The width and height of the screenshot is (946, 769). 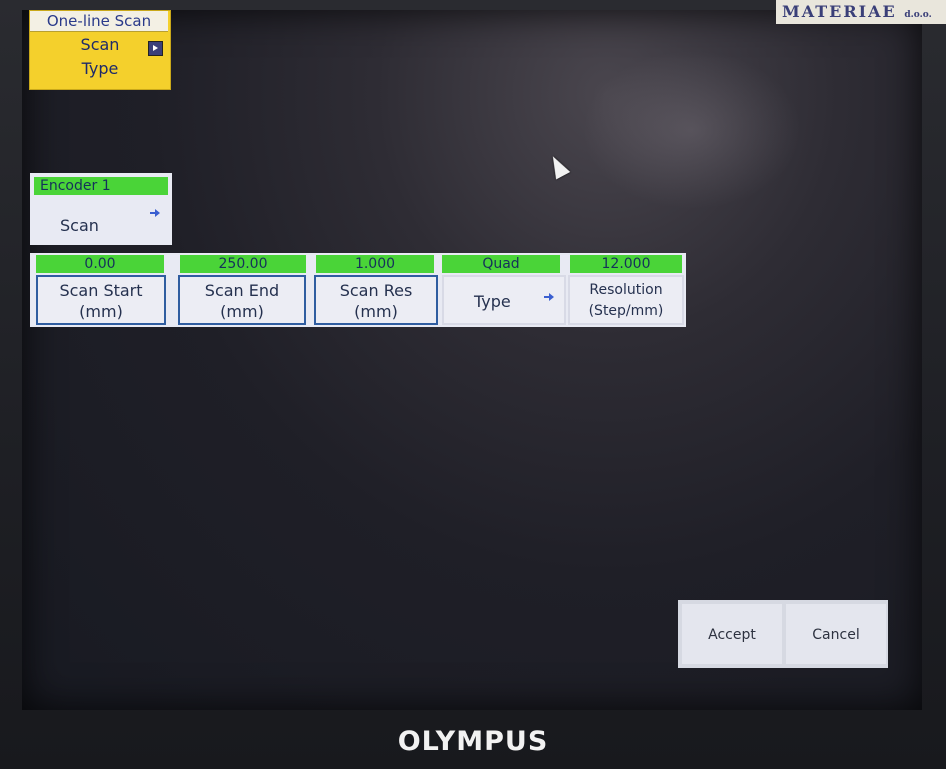 What do you see at coordinates (732, 634) in the screenshot?
I see `accept-button: Accept` at bounding box center [732, 634].